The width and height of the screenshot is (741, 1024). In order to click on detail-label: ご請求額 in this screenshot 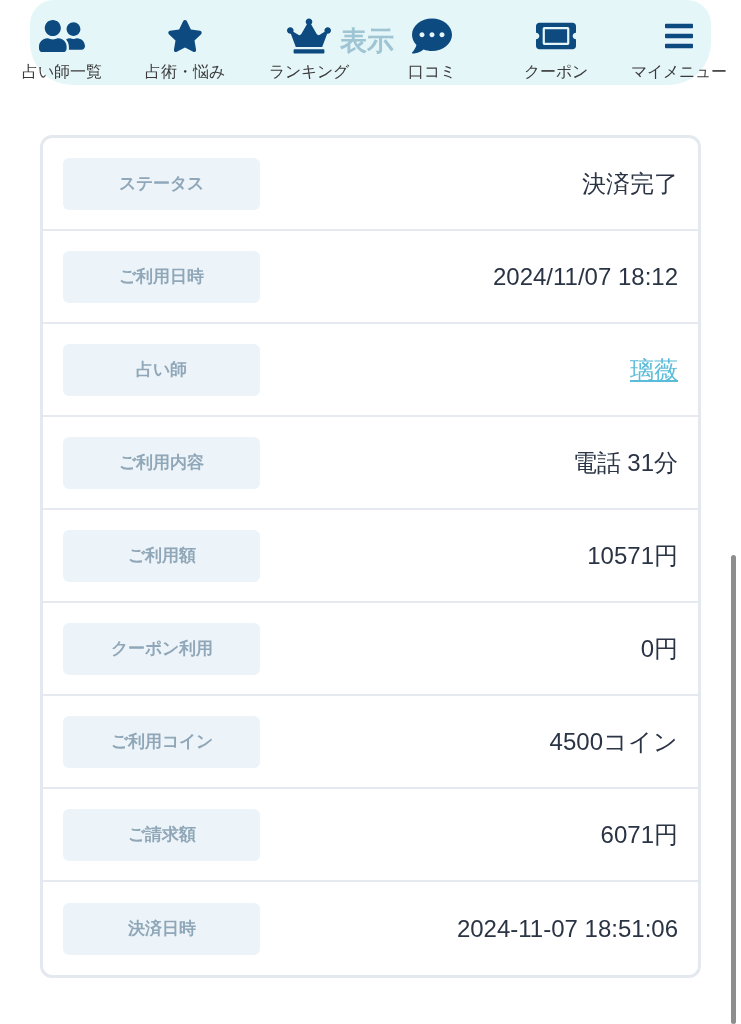, I will do `click(161, 834)`.